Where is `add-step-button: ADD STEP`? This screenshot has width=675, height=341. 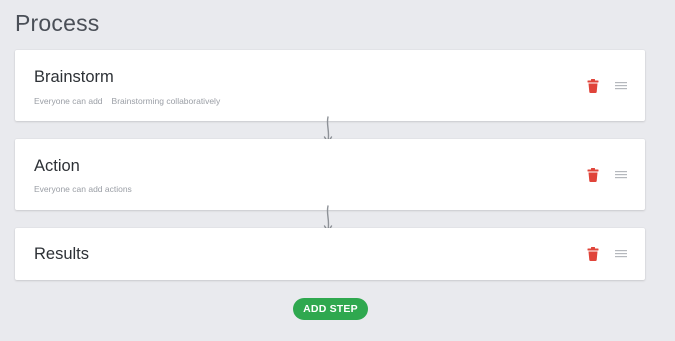 add-step-button: ADD STEP is located at coordinates (330, 309).